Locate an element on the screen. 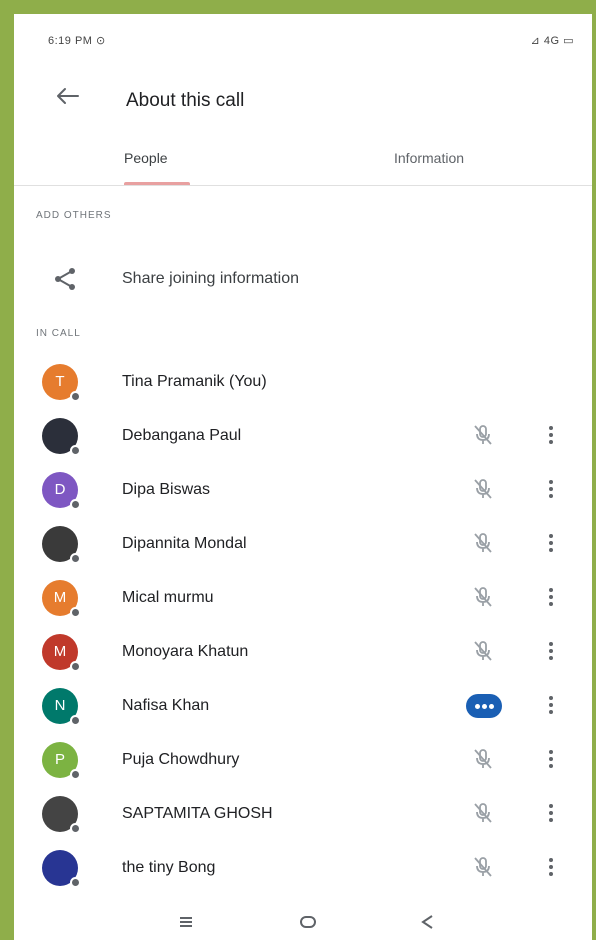  participant-row: M Monoyara Khatun is located at coordinates (303, 651).